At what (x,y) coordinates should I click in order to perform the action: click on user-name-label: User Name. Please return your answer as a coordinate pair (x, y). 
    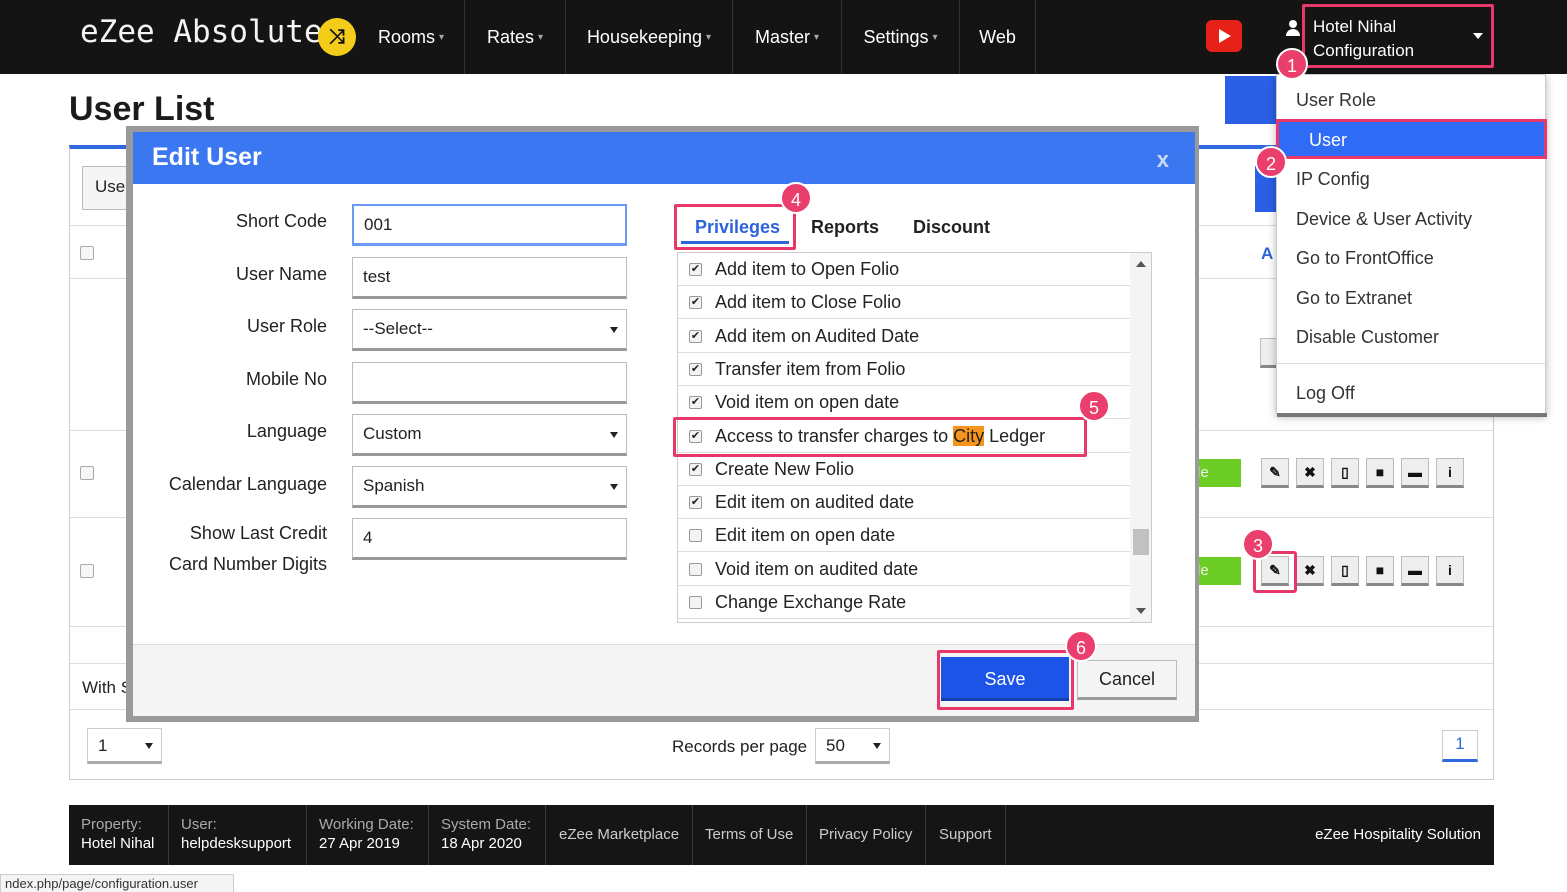
    Looking at the image, I should click on (281, 274).